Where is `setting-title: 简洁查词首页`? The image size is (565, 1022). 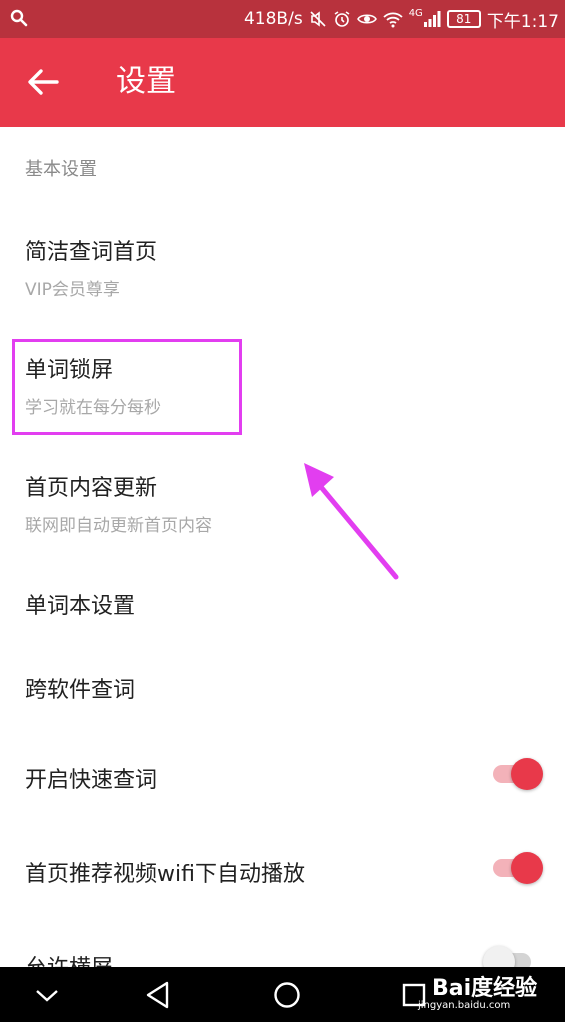
setting-title: 简洁查词首页 is located at coordinates (91, 252).